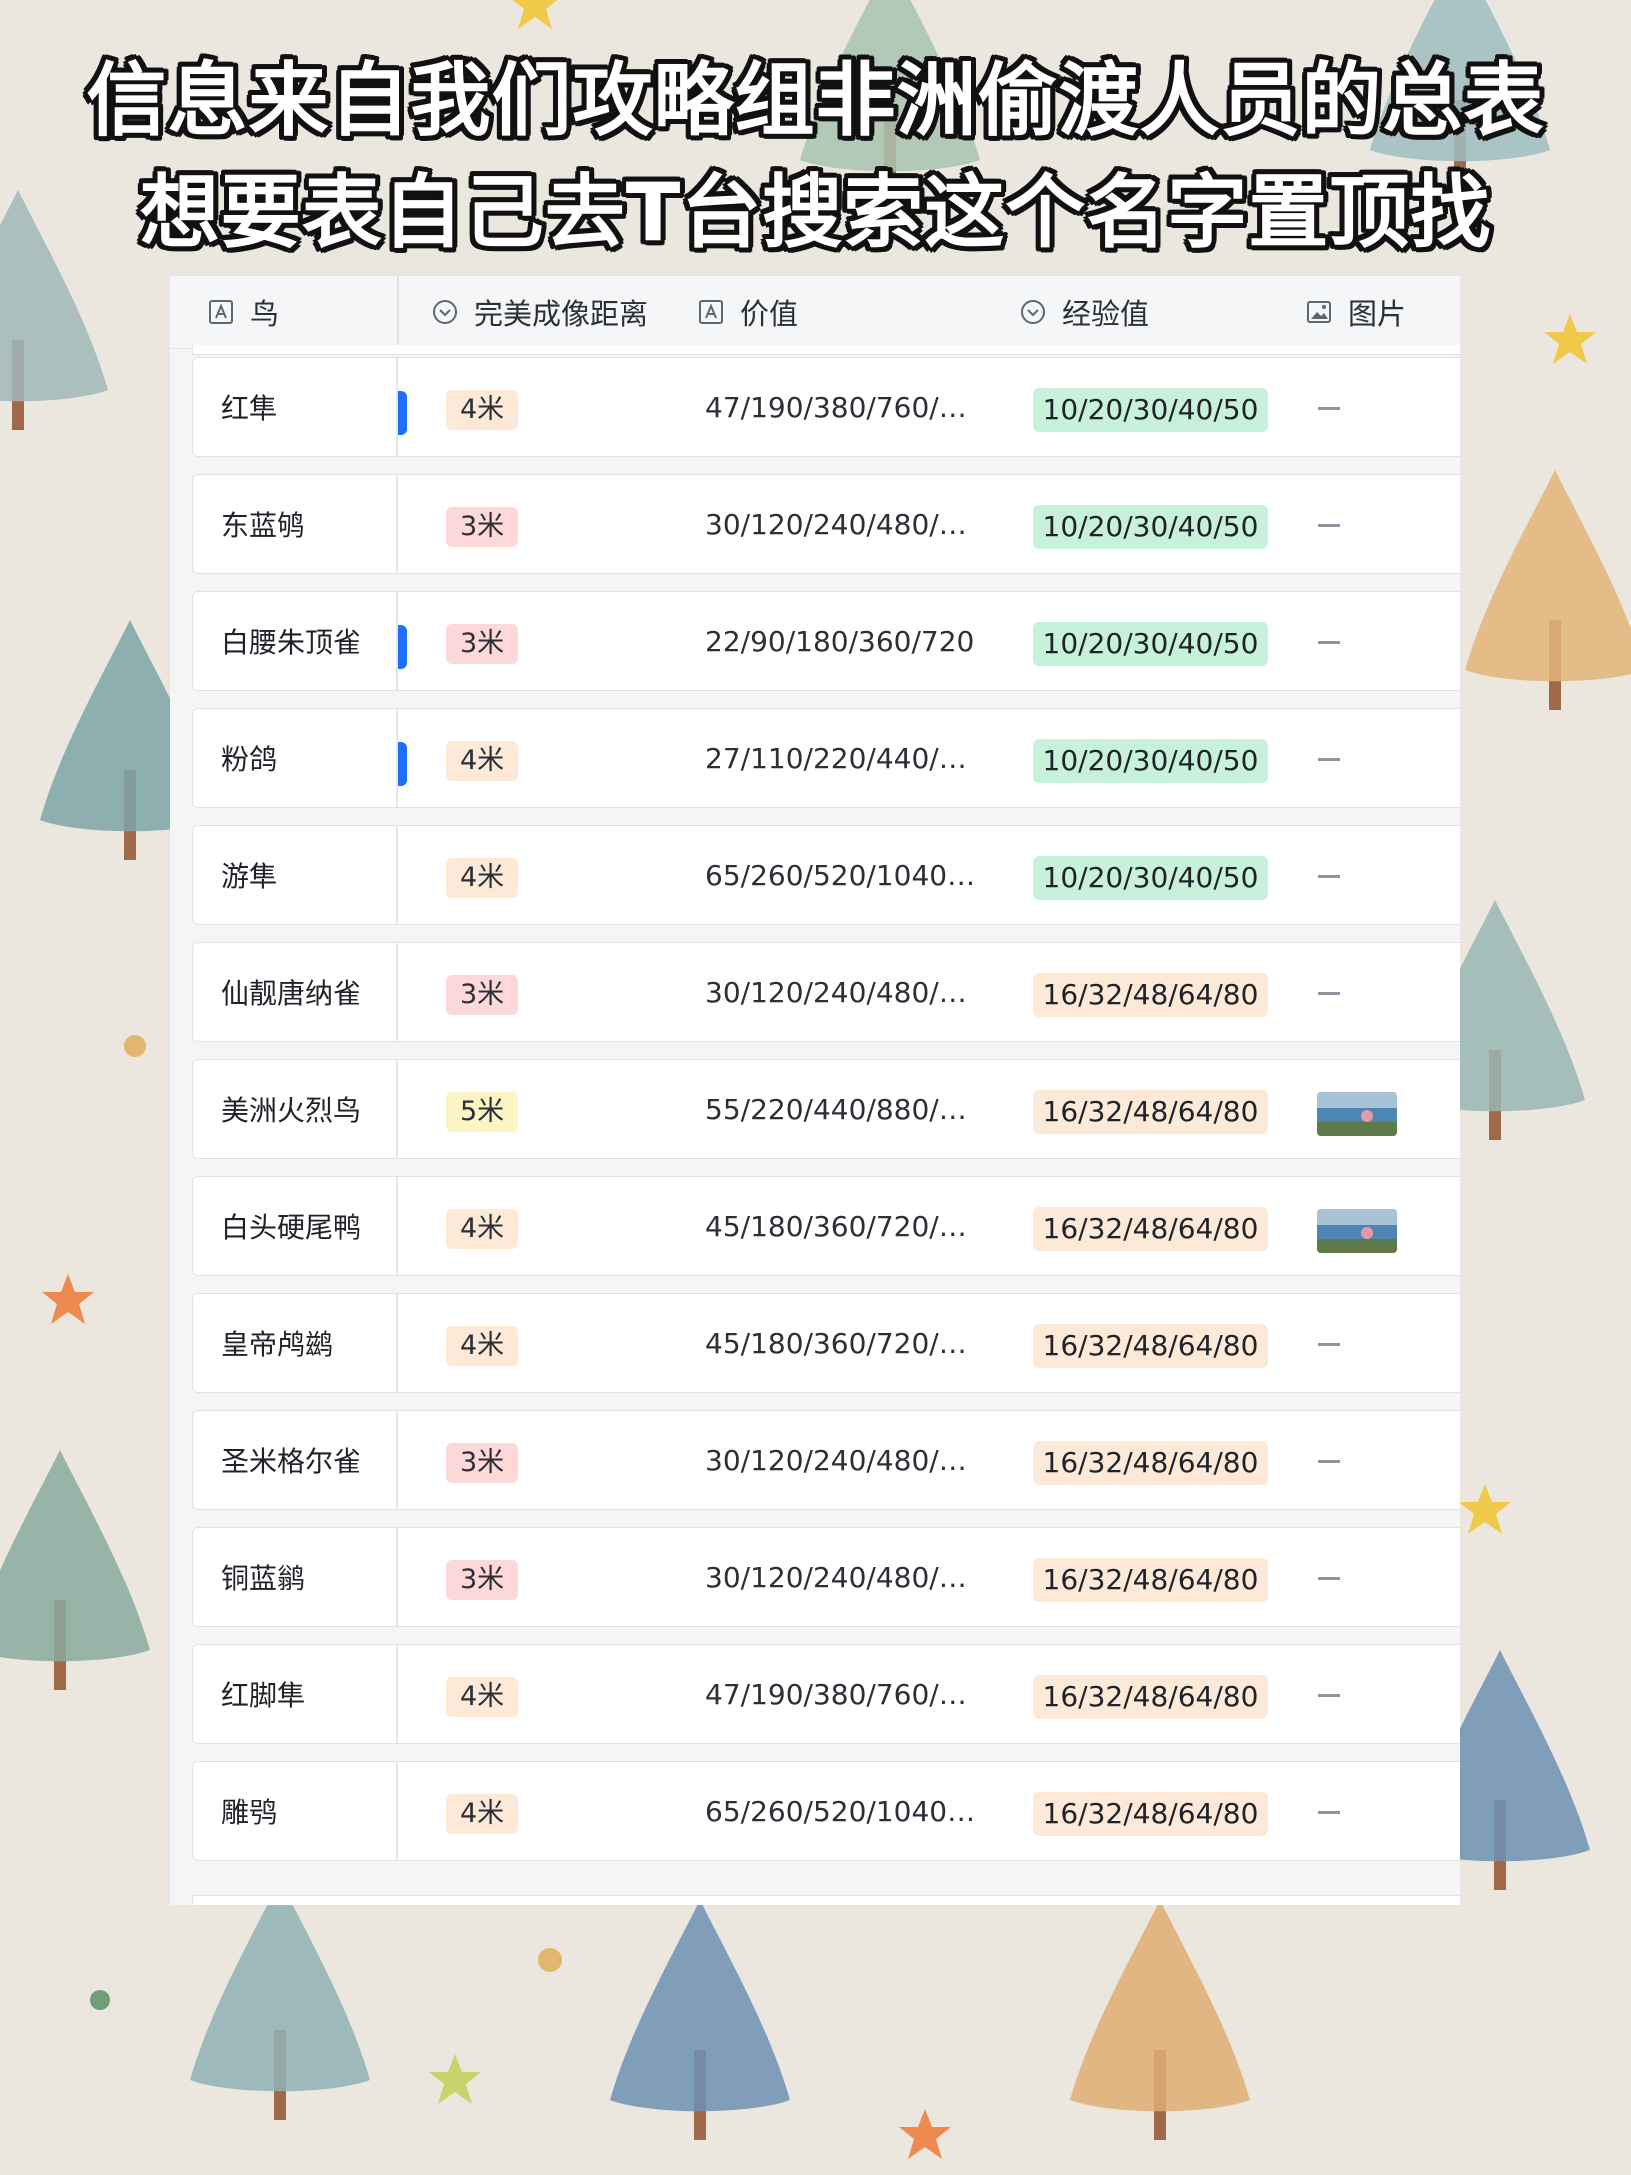  I want to click on bird-name-cell: 白头硬尾鸭, so click(295, 1226).